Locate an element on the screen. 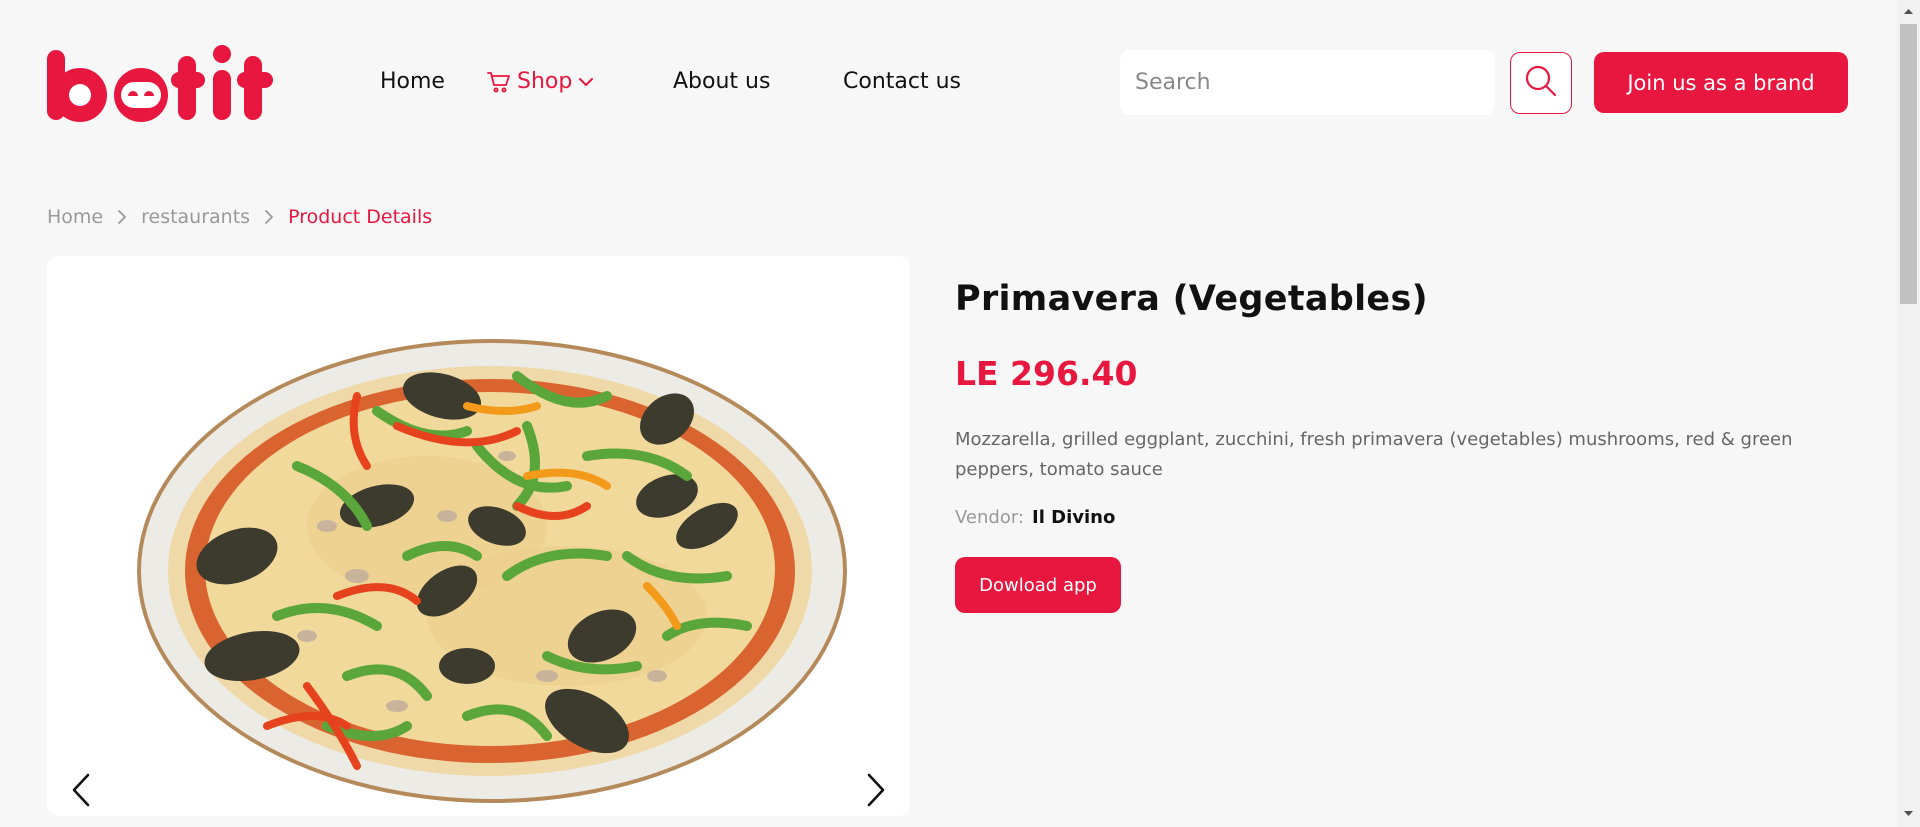  cart-icon is located at coordinates (499, 82).